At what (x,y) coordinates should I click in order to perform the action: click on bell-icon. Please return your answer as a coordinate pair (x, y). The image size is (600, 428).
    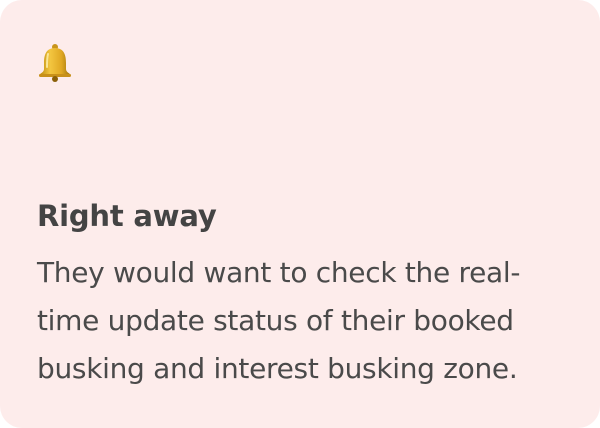
    Looking at the image, I should click on (55, 63).